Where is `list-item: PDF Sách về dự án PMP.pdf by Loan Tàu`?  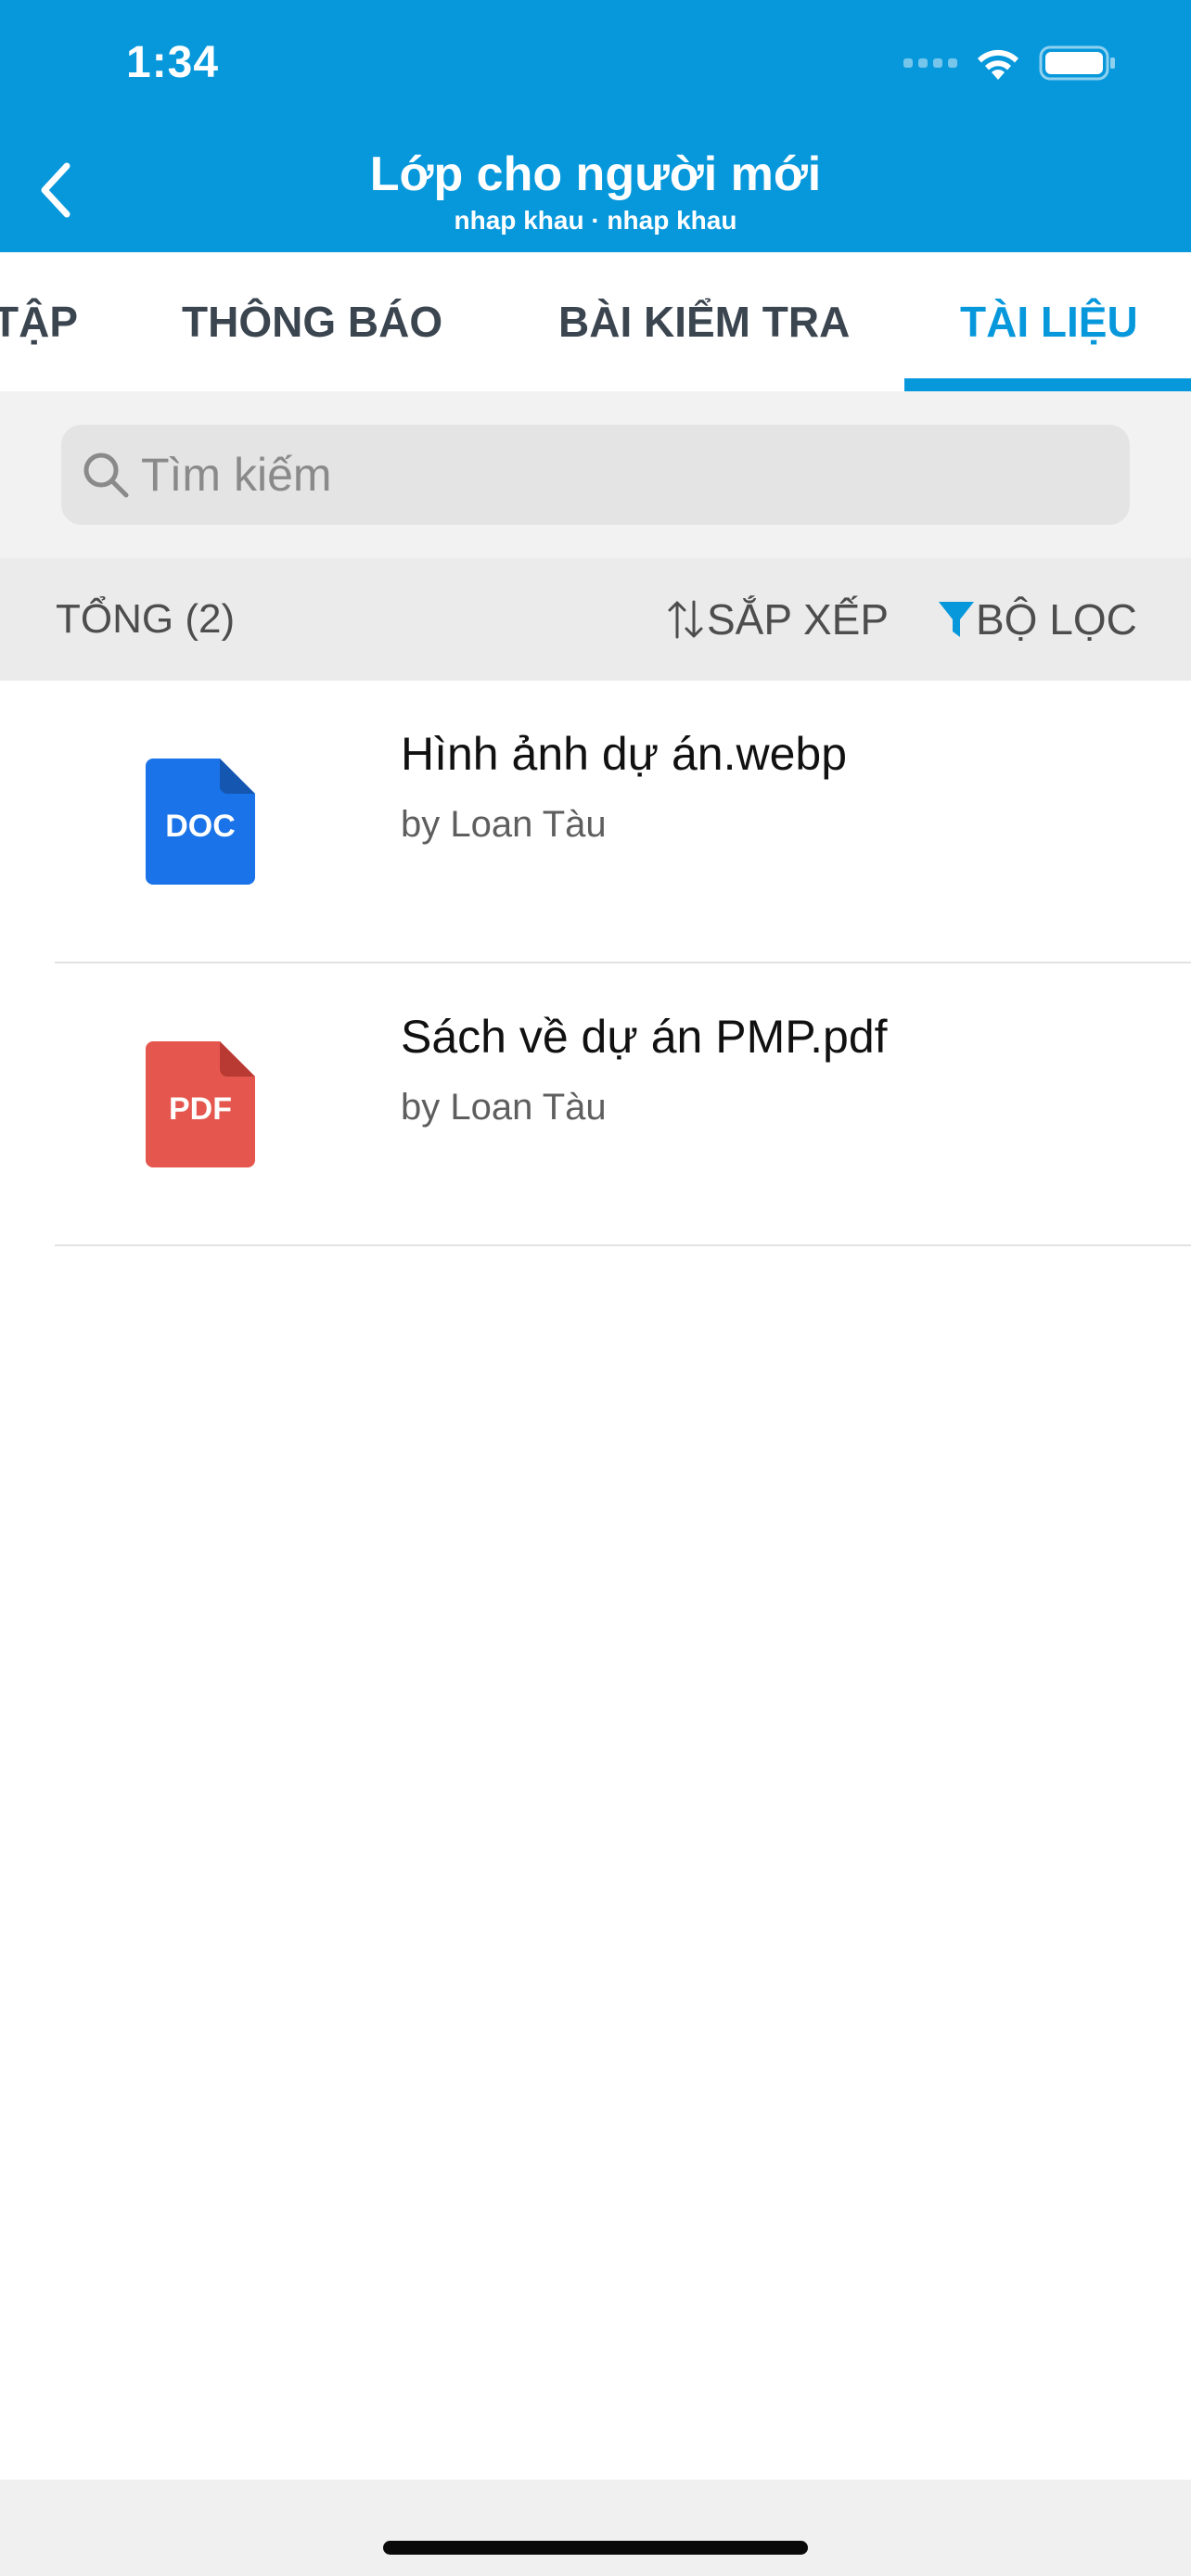 list-item: PDF Sách về dự án PMP.pdf by Loan Tàu is located at coordinates (595, 1104).